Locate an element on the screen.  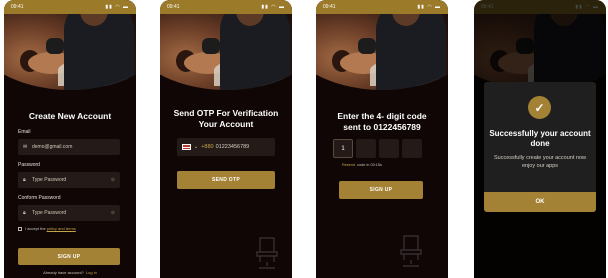
email-icon: ✉ is located at coordinates (25, 147).